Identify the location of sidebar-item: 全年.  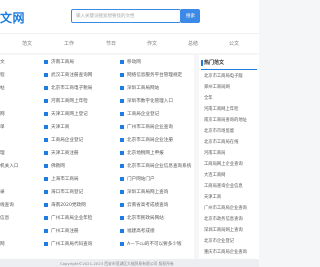
(208, 98).